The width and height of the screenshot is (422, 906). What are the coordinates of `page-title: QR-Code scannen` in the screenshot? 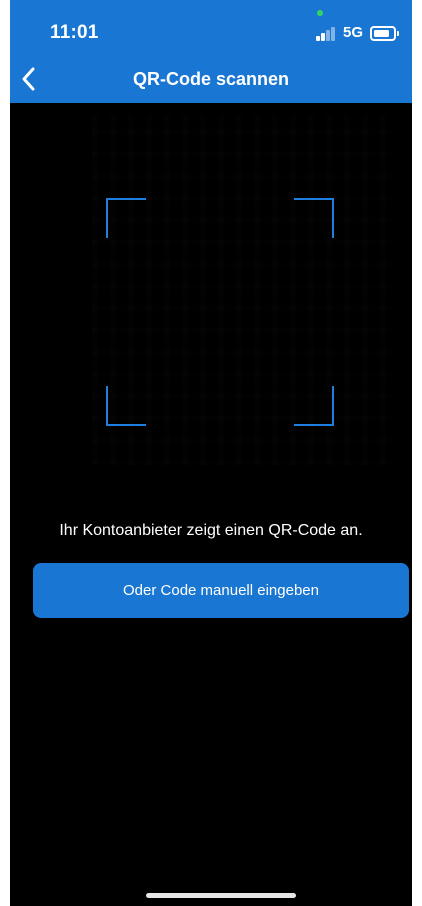 It's located at (211, 79).